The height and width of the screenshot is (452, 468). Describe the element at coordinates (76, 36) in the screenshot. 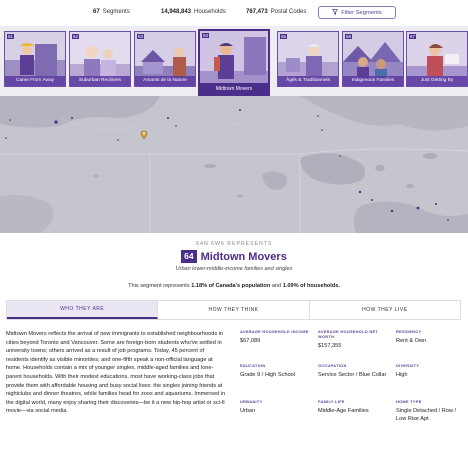

I see `segment-number: 62` at that location.